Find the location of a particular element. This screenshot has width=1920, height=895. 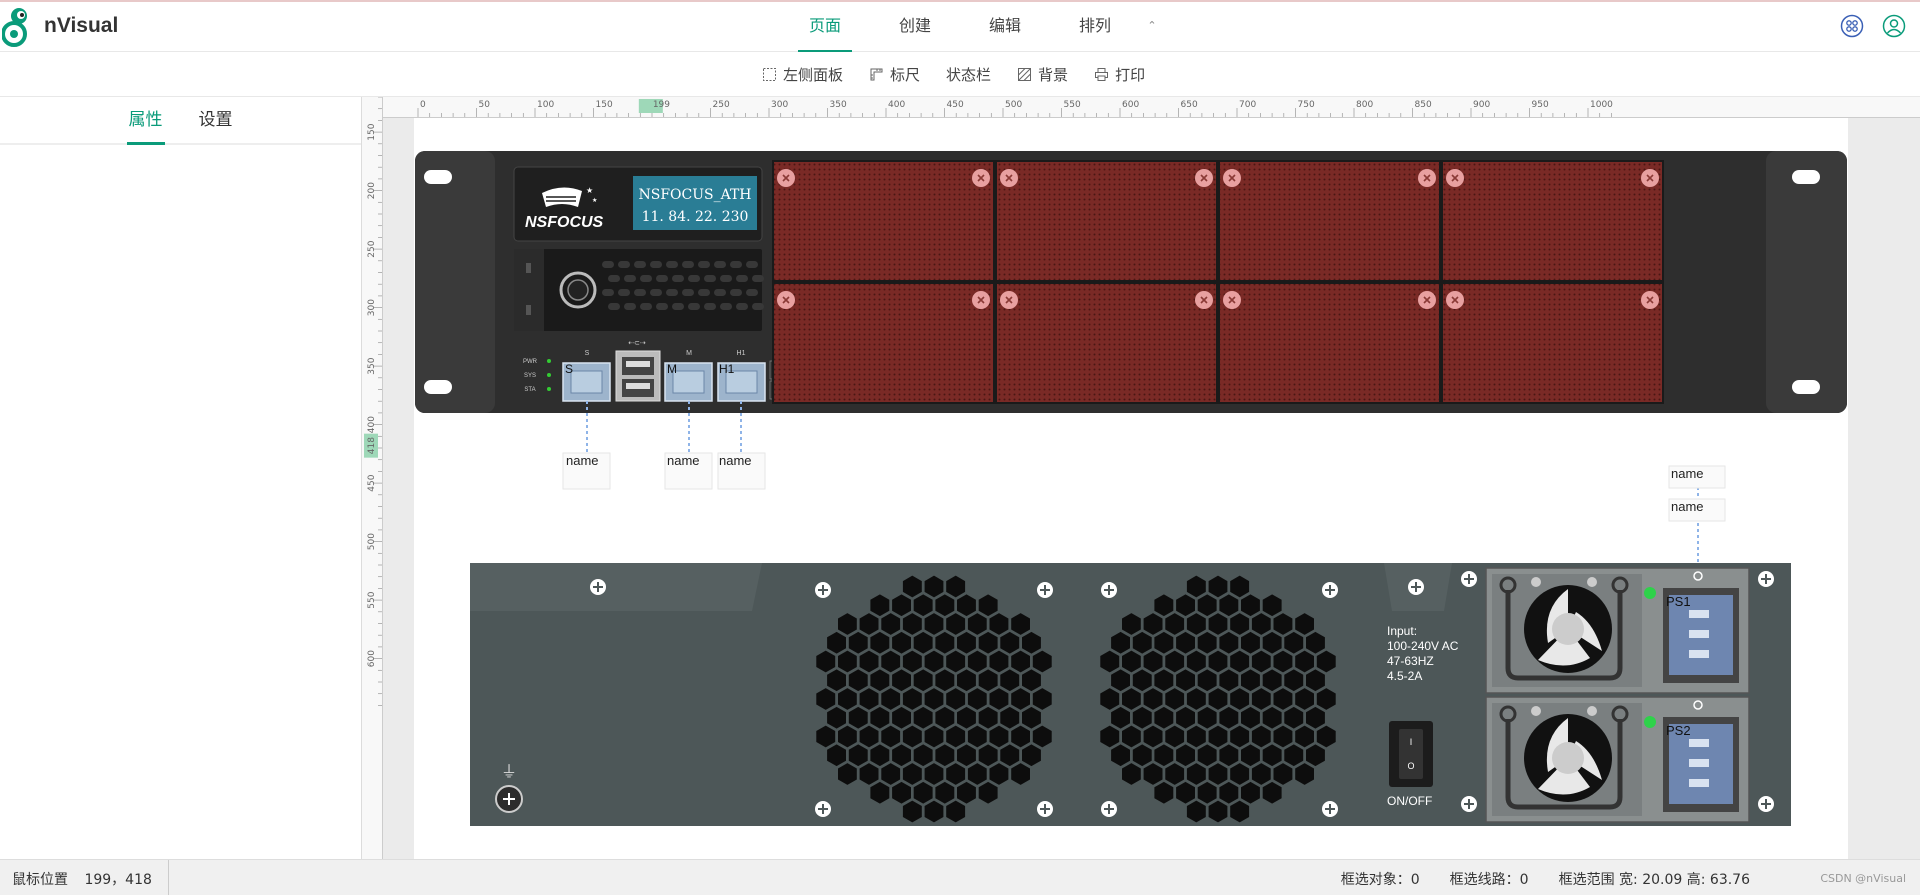

led-label-sta: STA is located at coordinates (529, 390).